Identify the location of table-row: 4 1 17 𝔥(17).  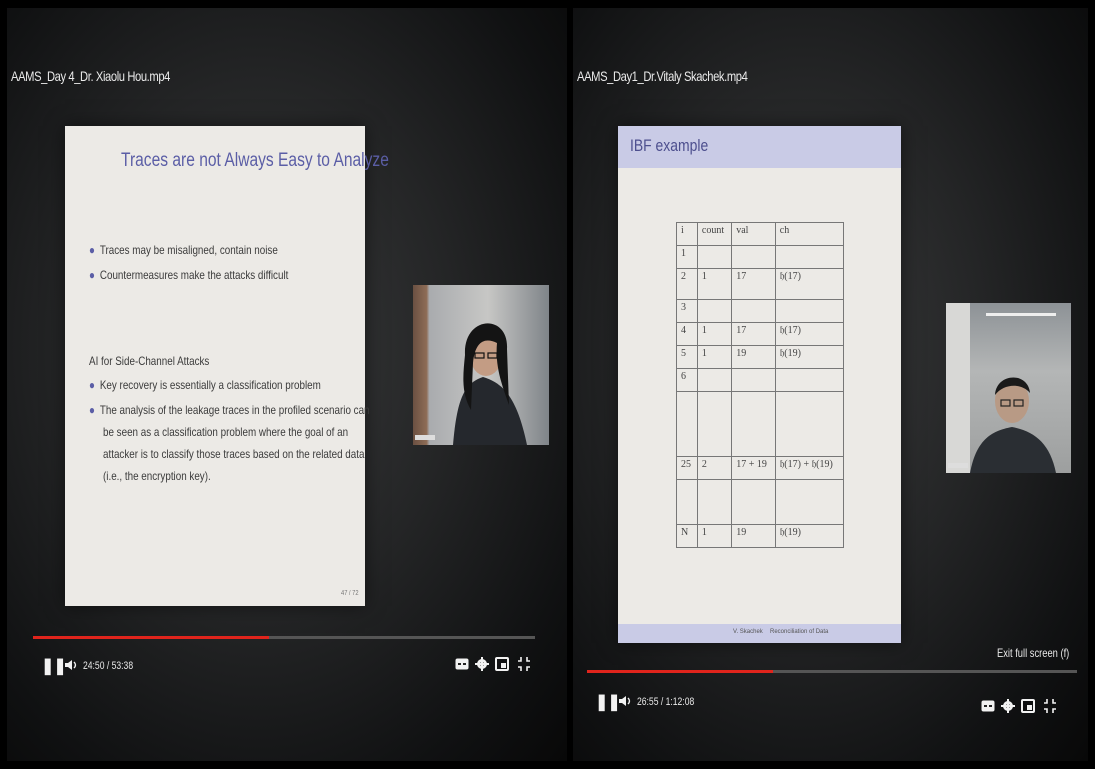
(760, 334).